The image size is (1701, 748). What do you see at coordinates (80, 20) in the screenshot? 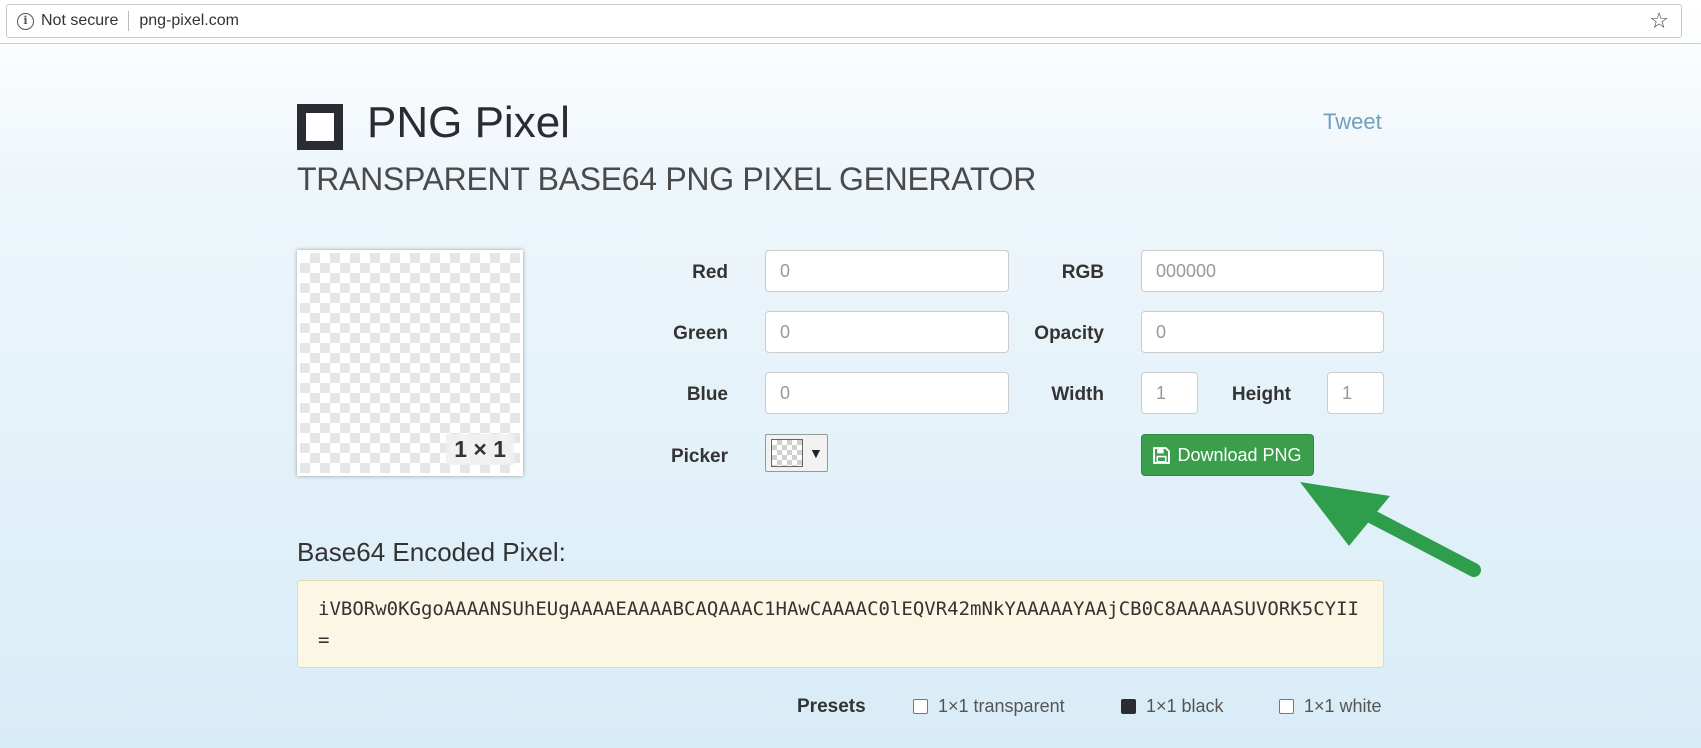
I see `security-label: Not secure` at bounding box center [80, 20].